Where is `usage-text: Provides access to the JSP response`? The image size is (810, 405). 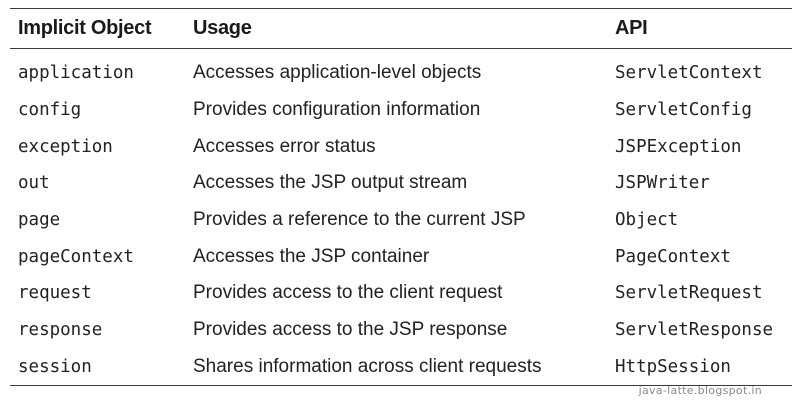 usage-text: Provides access to the JSP response is located at coordinates (350, 330).